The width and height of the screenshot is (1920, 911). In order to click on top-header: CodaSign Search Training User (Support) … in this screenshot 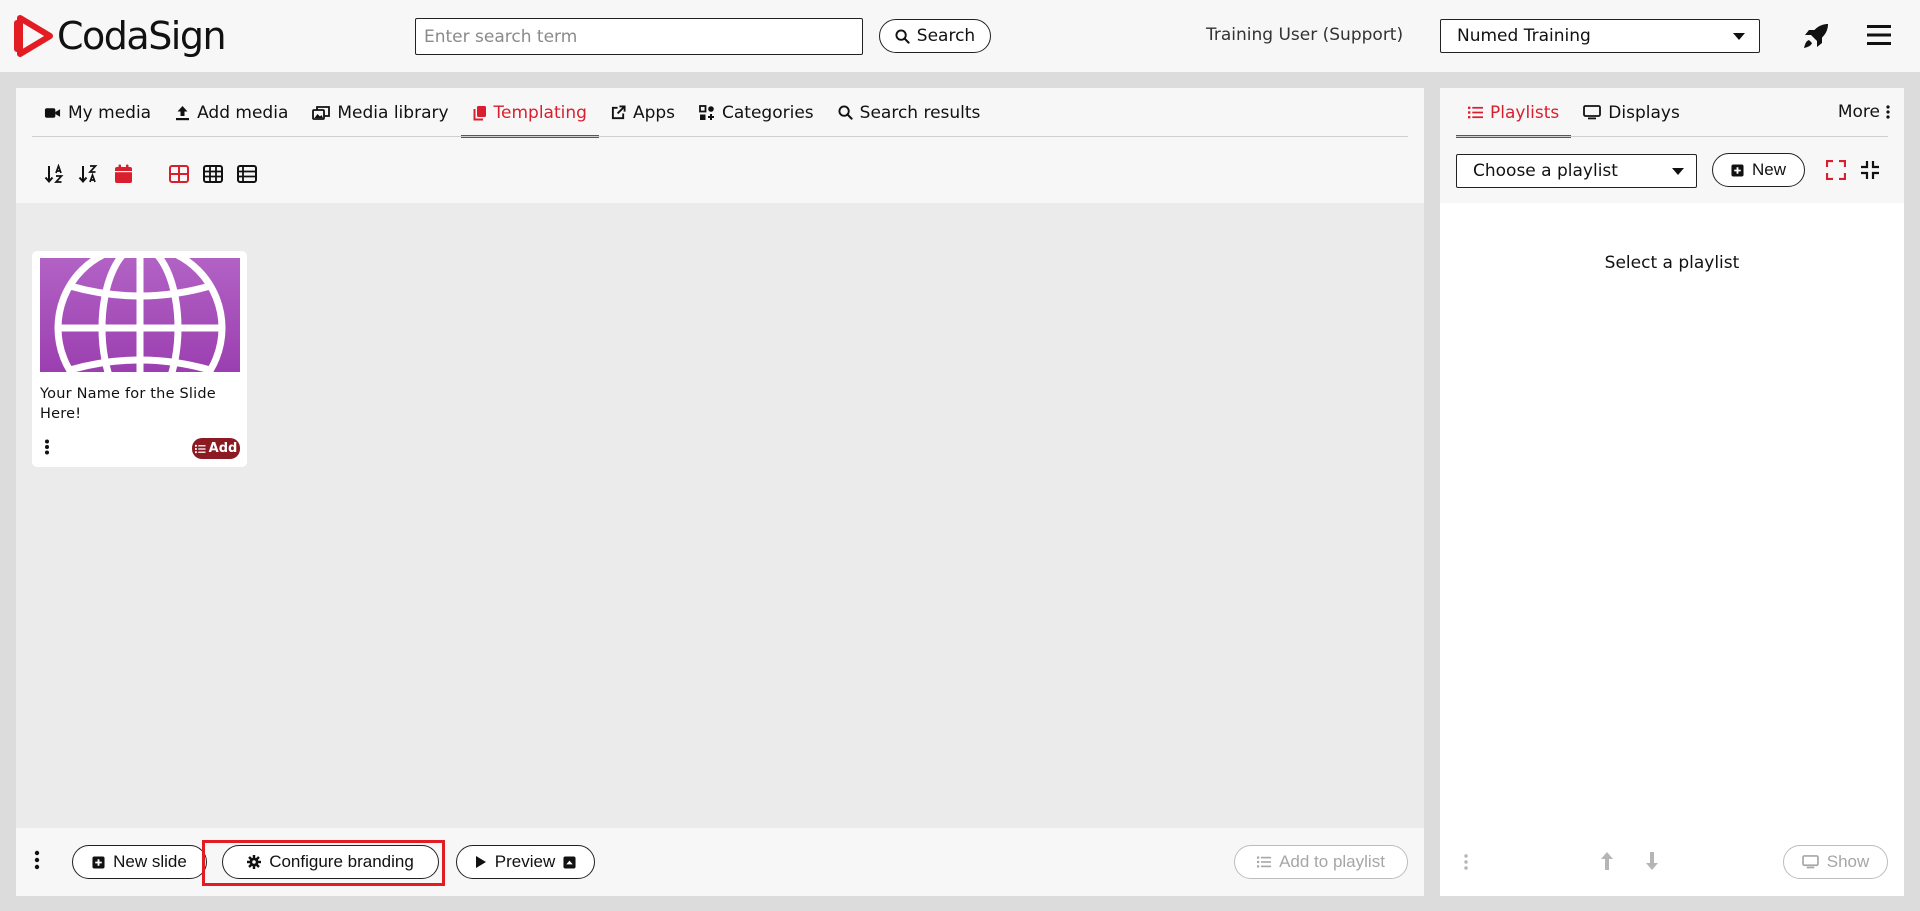, I will do `click(960, 36)`.